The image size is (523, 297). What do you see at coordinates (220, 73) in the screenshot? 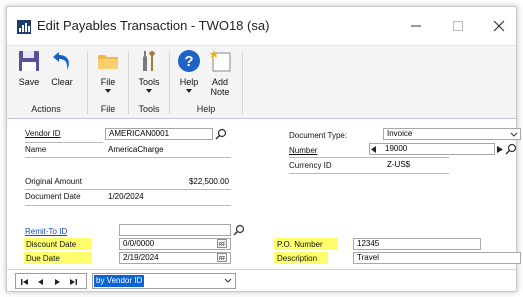
I see `add-note-button: Add Note` at bounding box center [220, 73].